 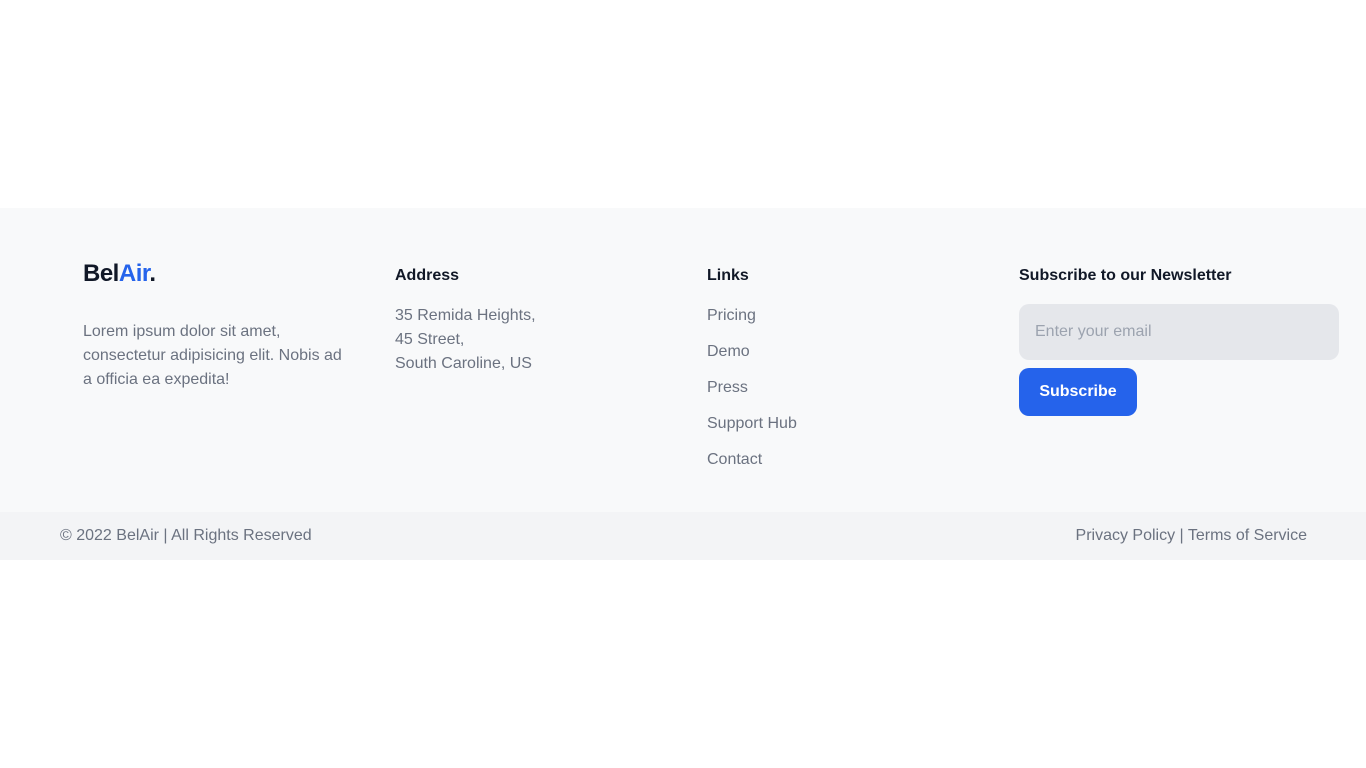 I want to click on links-heading: Links, so click(x=728, y=275).